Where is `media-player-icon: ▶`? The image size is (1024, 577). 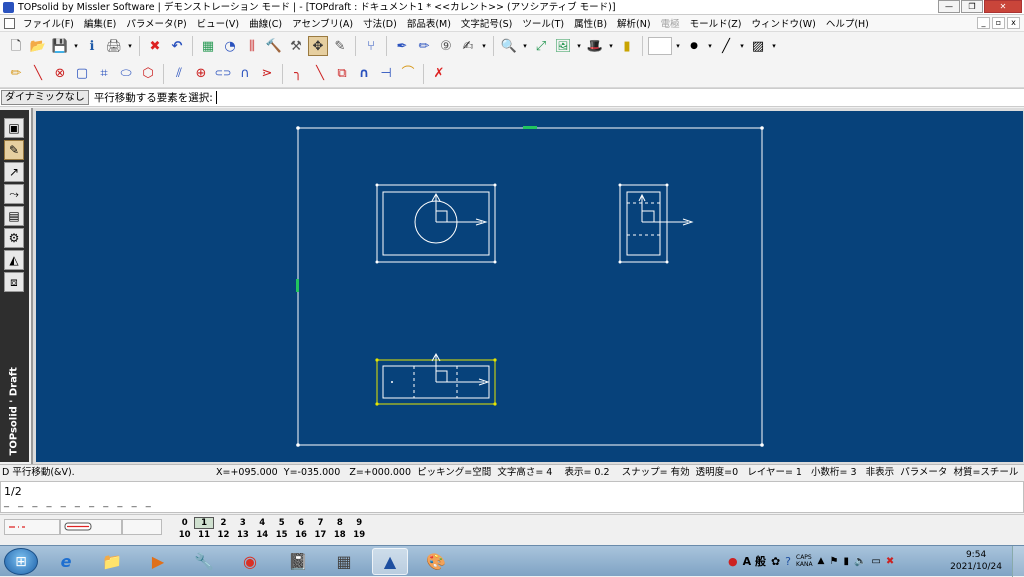 media-player-icon: ▶ is located at coordinates (158, 561).